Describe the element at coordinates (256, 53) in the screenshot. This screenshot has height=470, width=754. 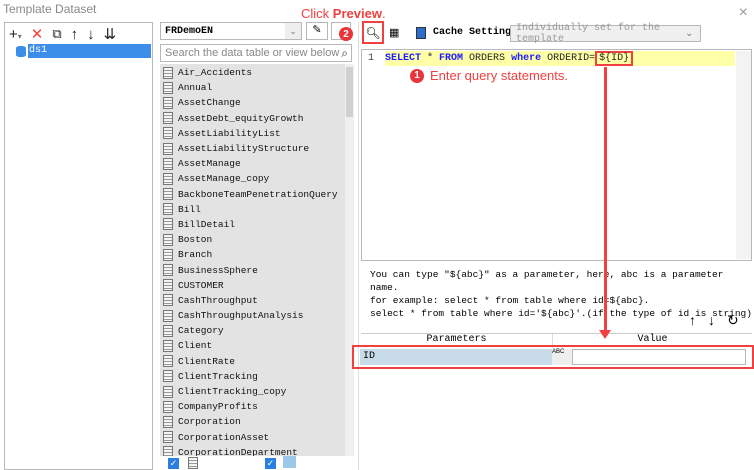
I see `table-search-input: Search the data table or view below ⌕` at that location.